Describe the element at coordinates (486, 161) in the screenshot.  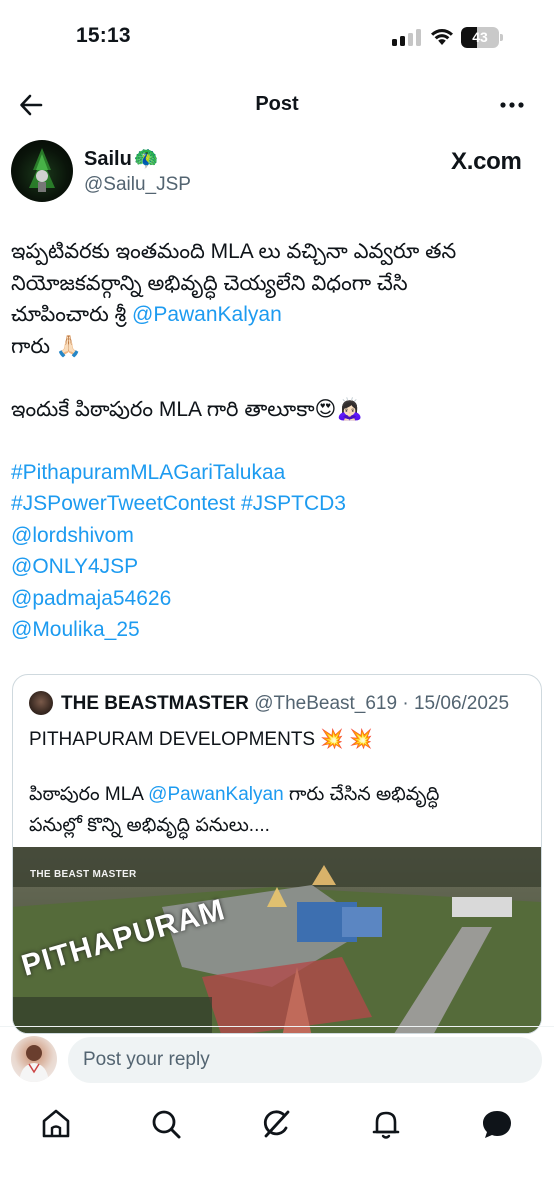
I see `source-x-com: X.com` at that location.